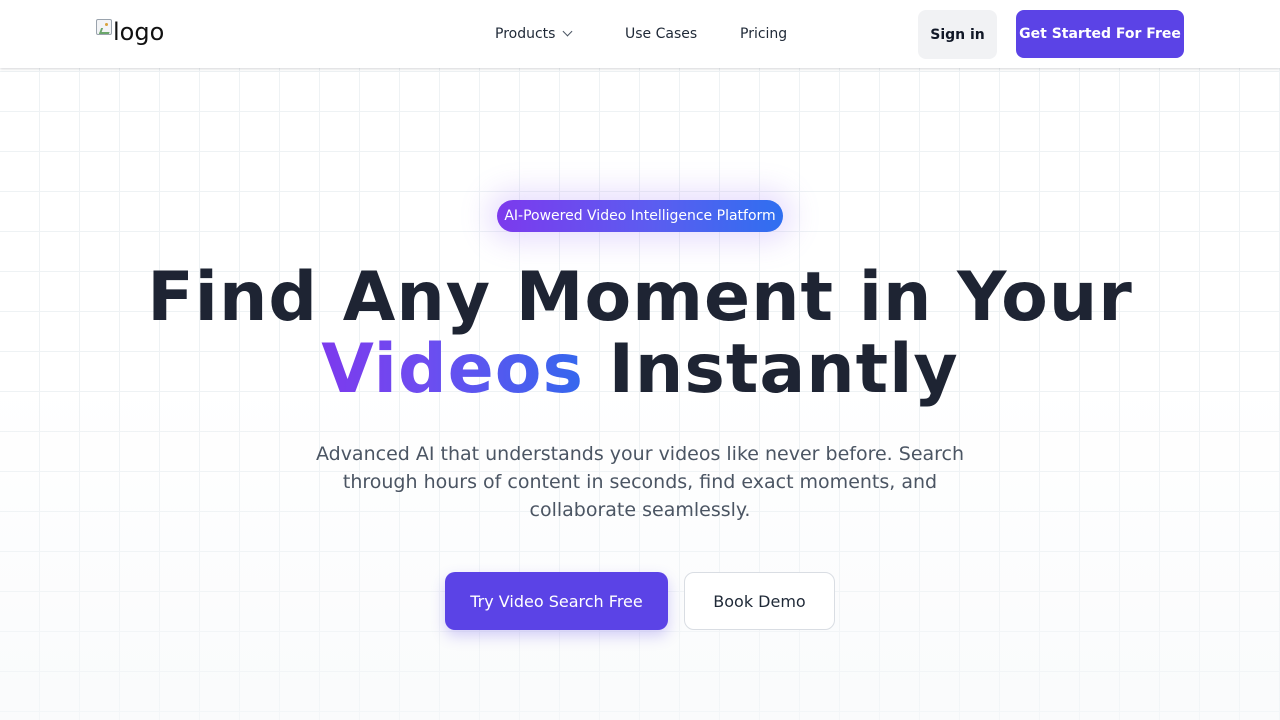 Image resolution: width=1280 pixels, height=720 pixels. Describe the element at coordinates (139, 32) in the screenshot. I see `logo-alt-text: logo` at that location.